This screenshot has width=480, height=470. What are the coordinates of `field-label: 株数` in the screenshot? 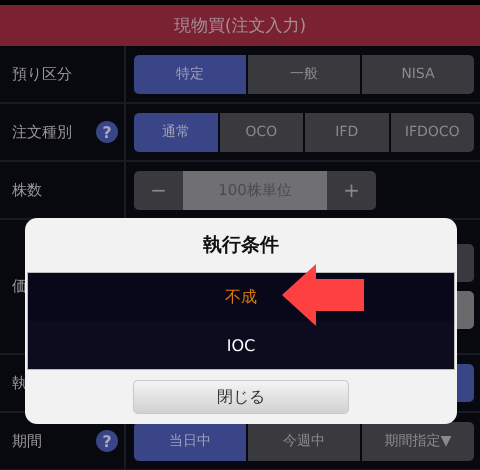 It's located at (27, 190).